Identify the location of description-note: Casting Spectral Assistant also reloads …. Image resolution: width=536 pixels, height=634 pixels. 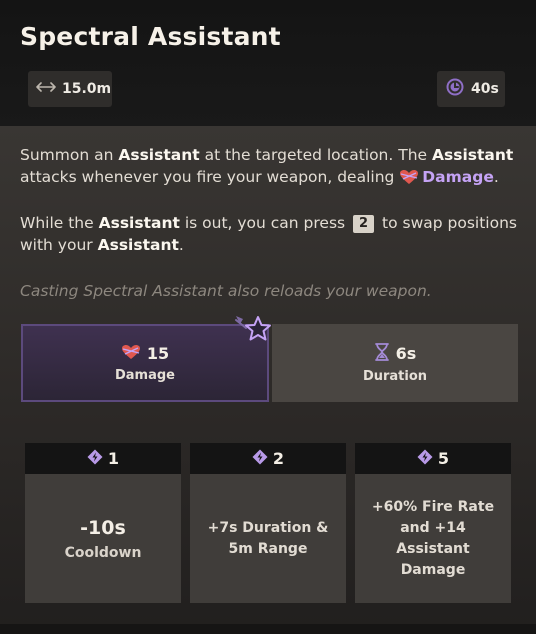
(226, 291).